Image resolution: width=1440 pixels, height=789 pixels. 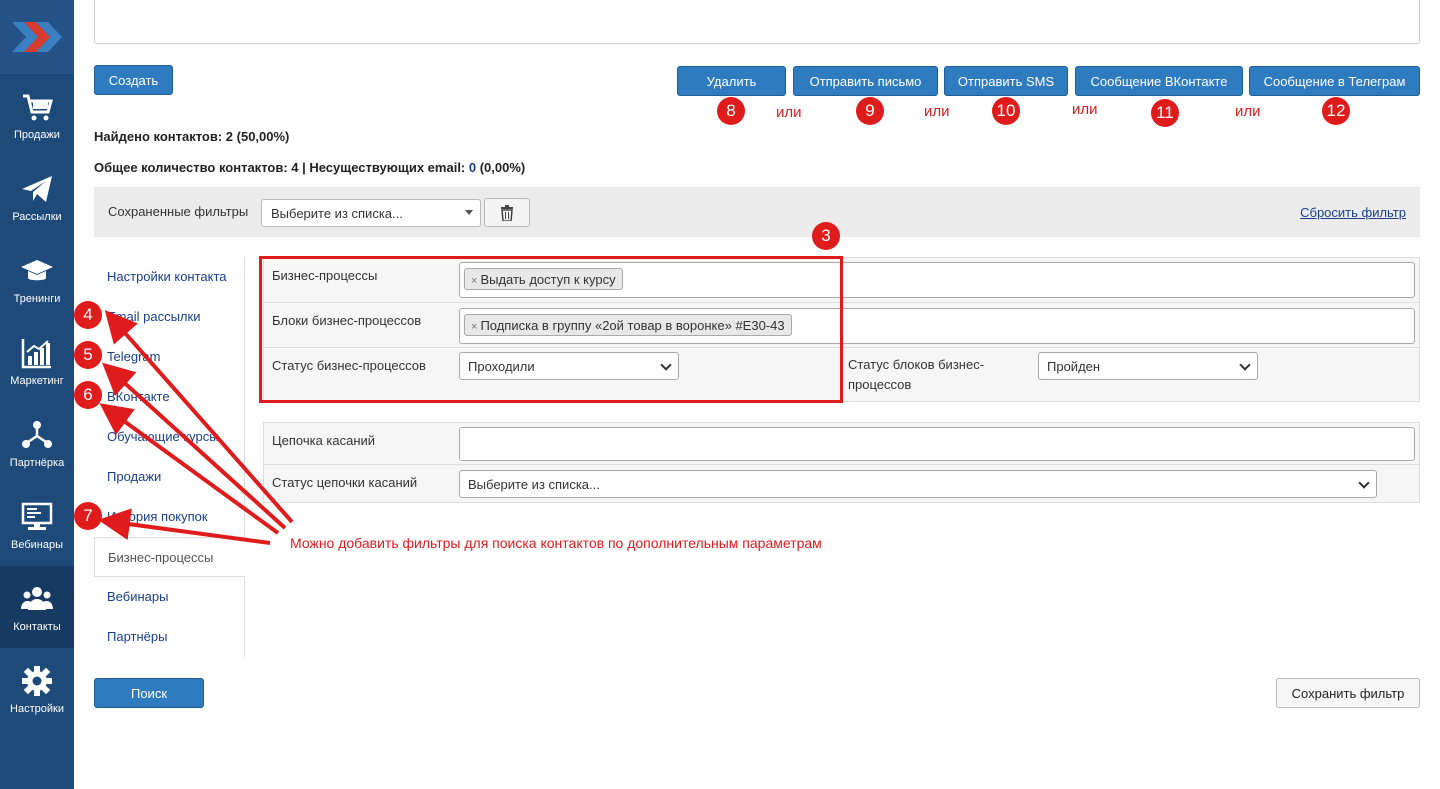 I want to click on chain-label: Цепочка касаний, so click(x=324, y=440).